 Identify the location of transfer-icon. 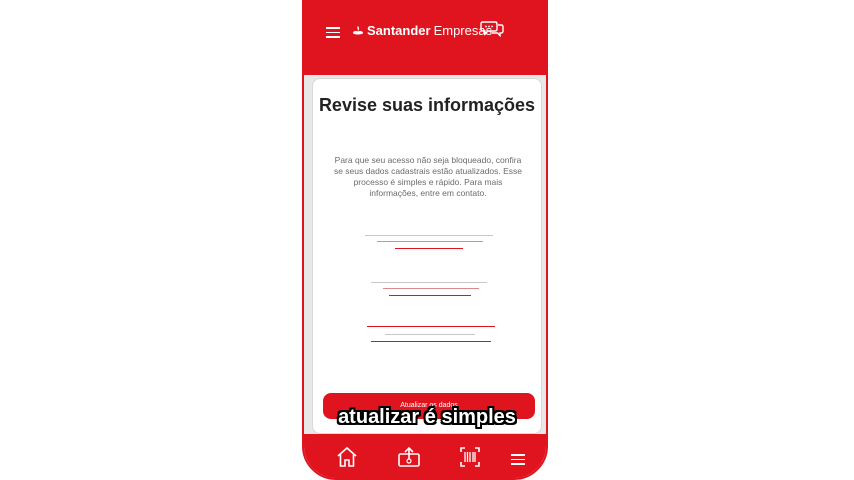
(409, 457).